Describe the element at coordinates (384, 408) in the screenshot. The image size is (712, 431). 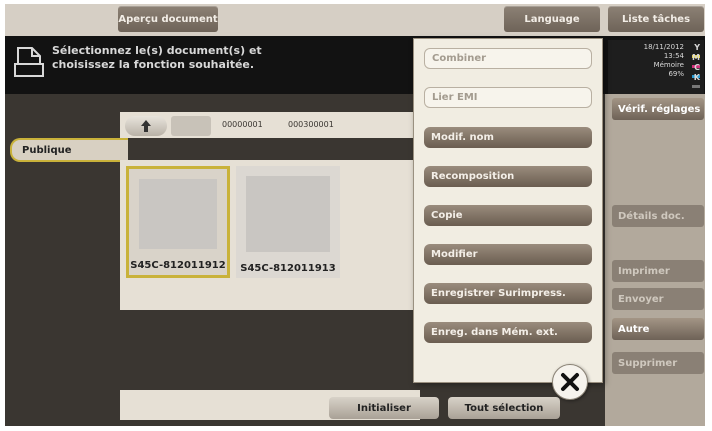
I see `reset-button: Initialiser` at that location.